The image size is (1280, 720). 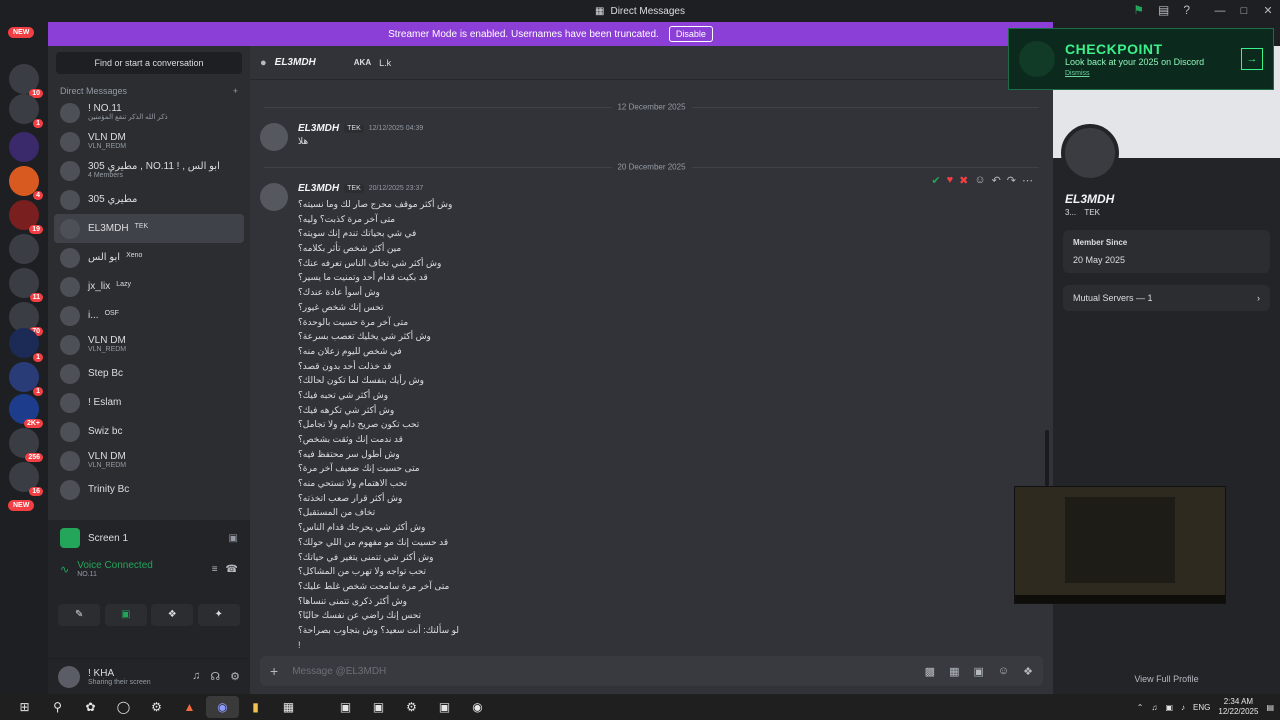 What do you see at coordinates (149, 199) in the screenshot?
I see `dm-item: مطيري 305` at bounding box center [149, 199].